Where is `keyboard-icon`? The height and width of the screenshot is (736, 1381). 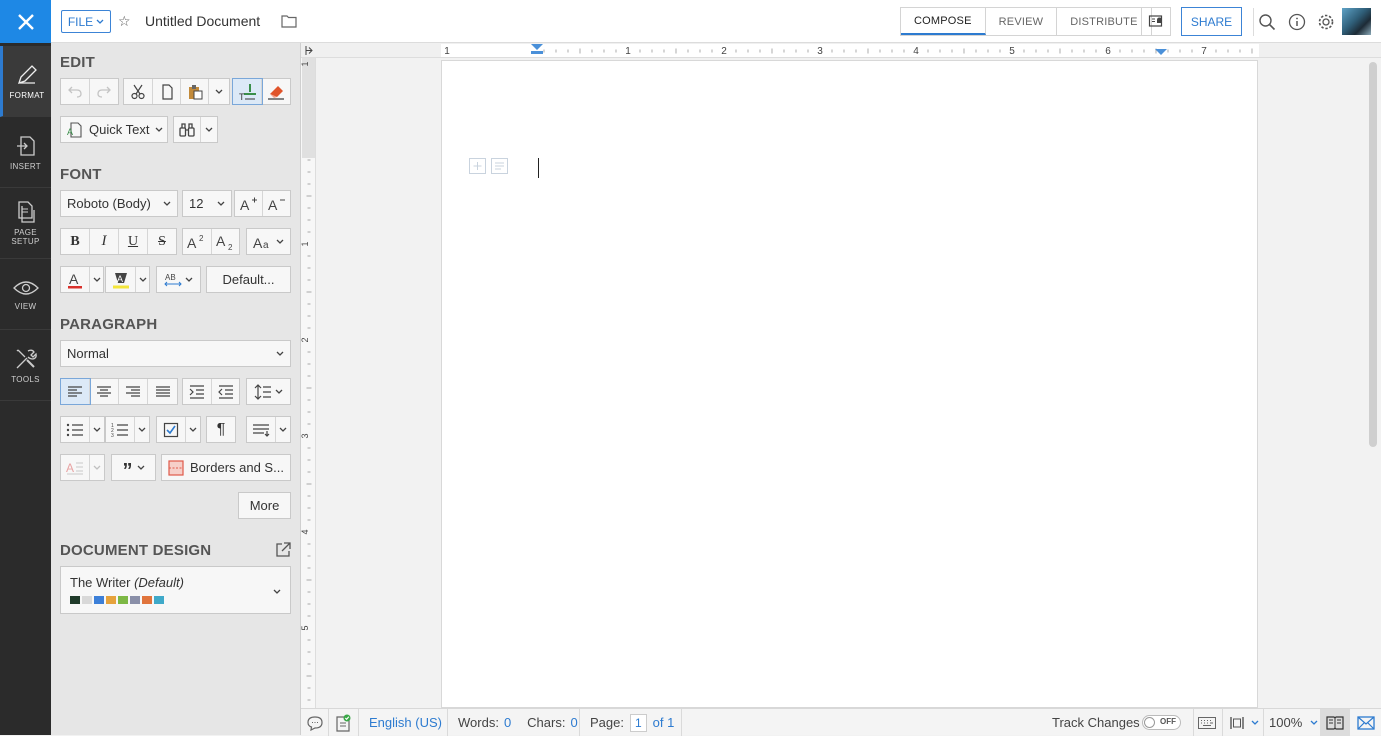
keyboard-icon is located at coordinates (1207, 722).